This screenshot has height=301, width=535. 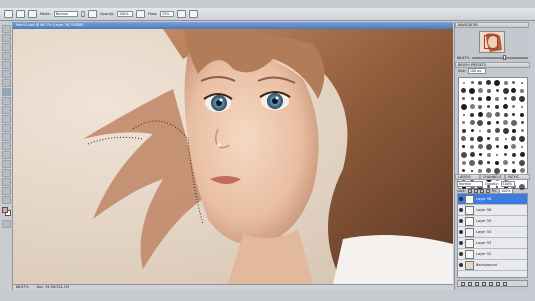 What do you see at coordinates (6, 29) in the screenshot?
I see `move-tool-icon` at bounding box center [6, 29].